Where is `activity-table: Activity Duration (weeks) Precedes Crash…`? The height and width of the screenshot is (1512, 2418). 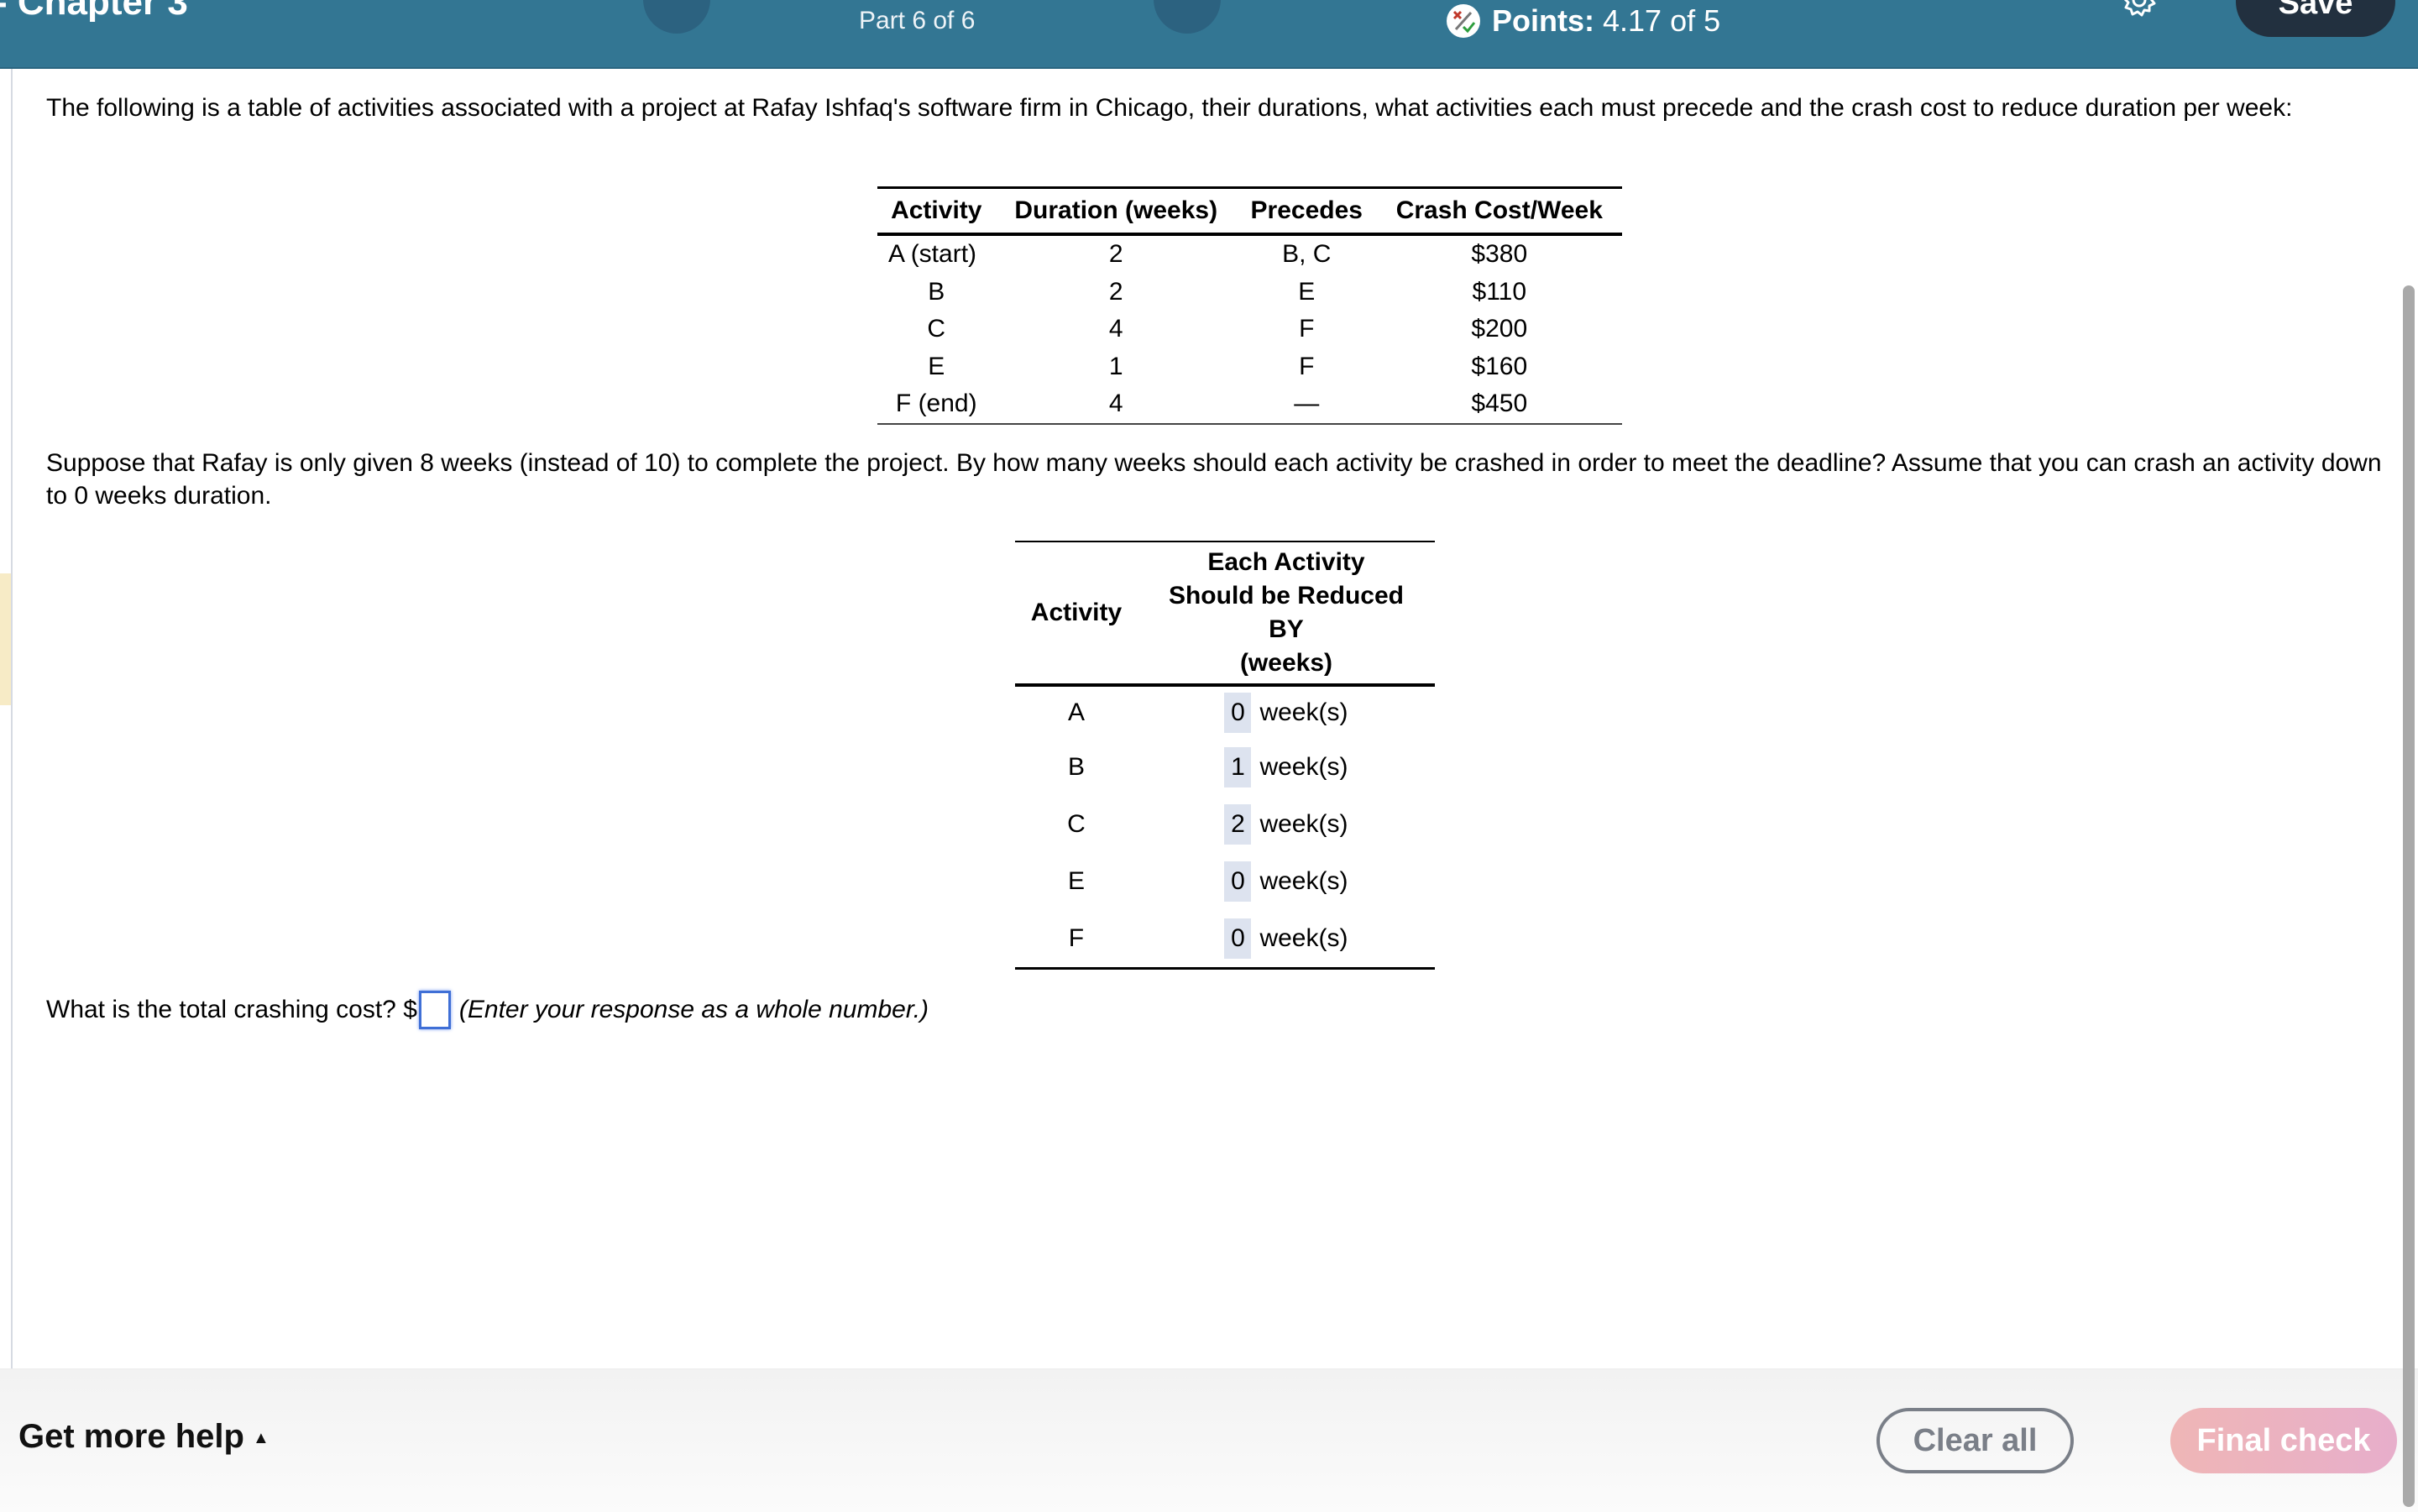 activity-table: Activity Duration (weeks) Precedes Crash… is located at coordinates (1249, 305).